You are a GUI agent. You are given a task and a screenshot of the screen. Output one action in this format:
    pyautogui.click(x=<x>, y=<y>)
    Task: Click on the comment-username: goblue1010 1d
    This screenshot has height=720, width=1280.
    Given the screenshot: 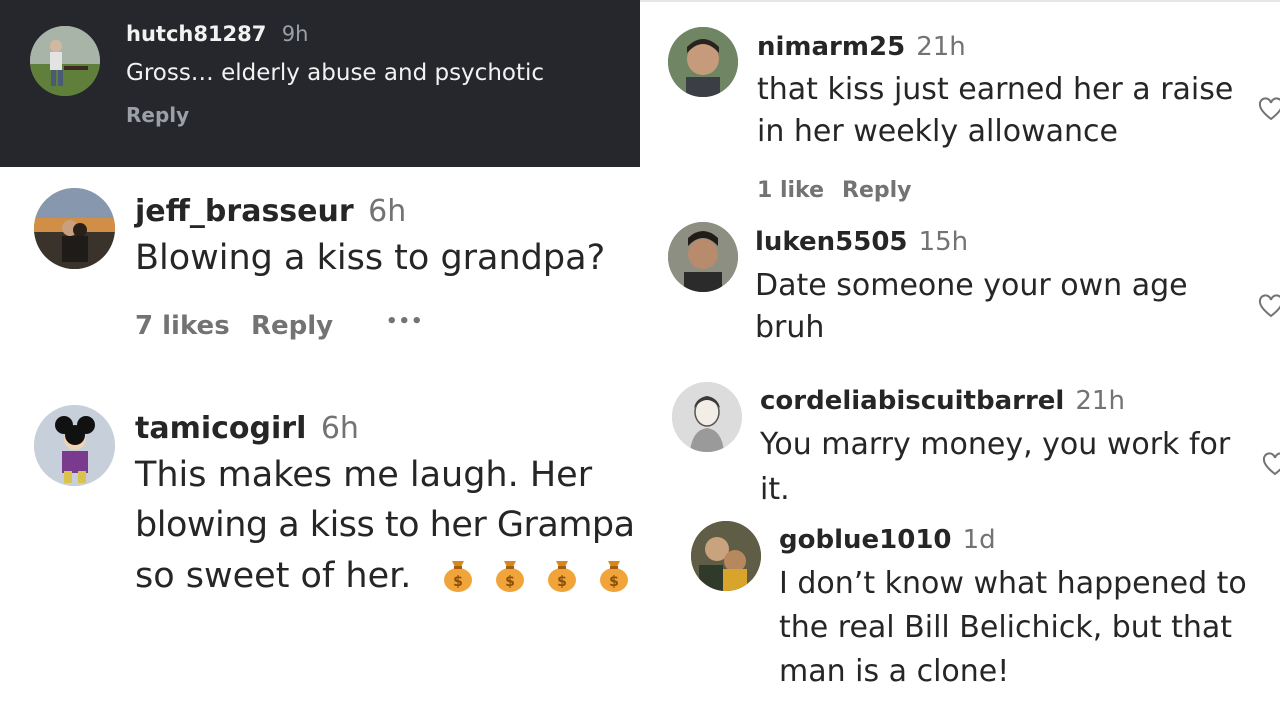 What is the action you would take?
    pyautogui.click(x=887, y=540)
    